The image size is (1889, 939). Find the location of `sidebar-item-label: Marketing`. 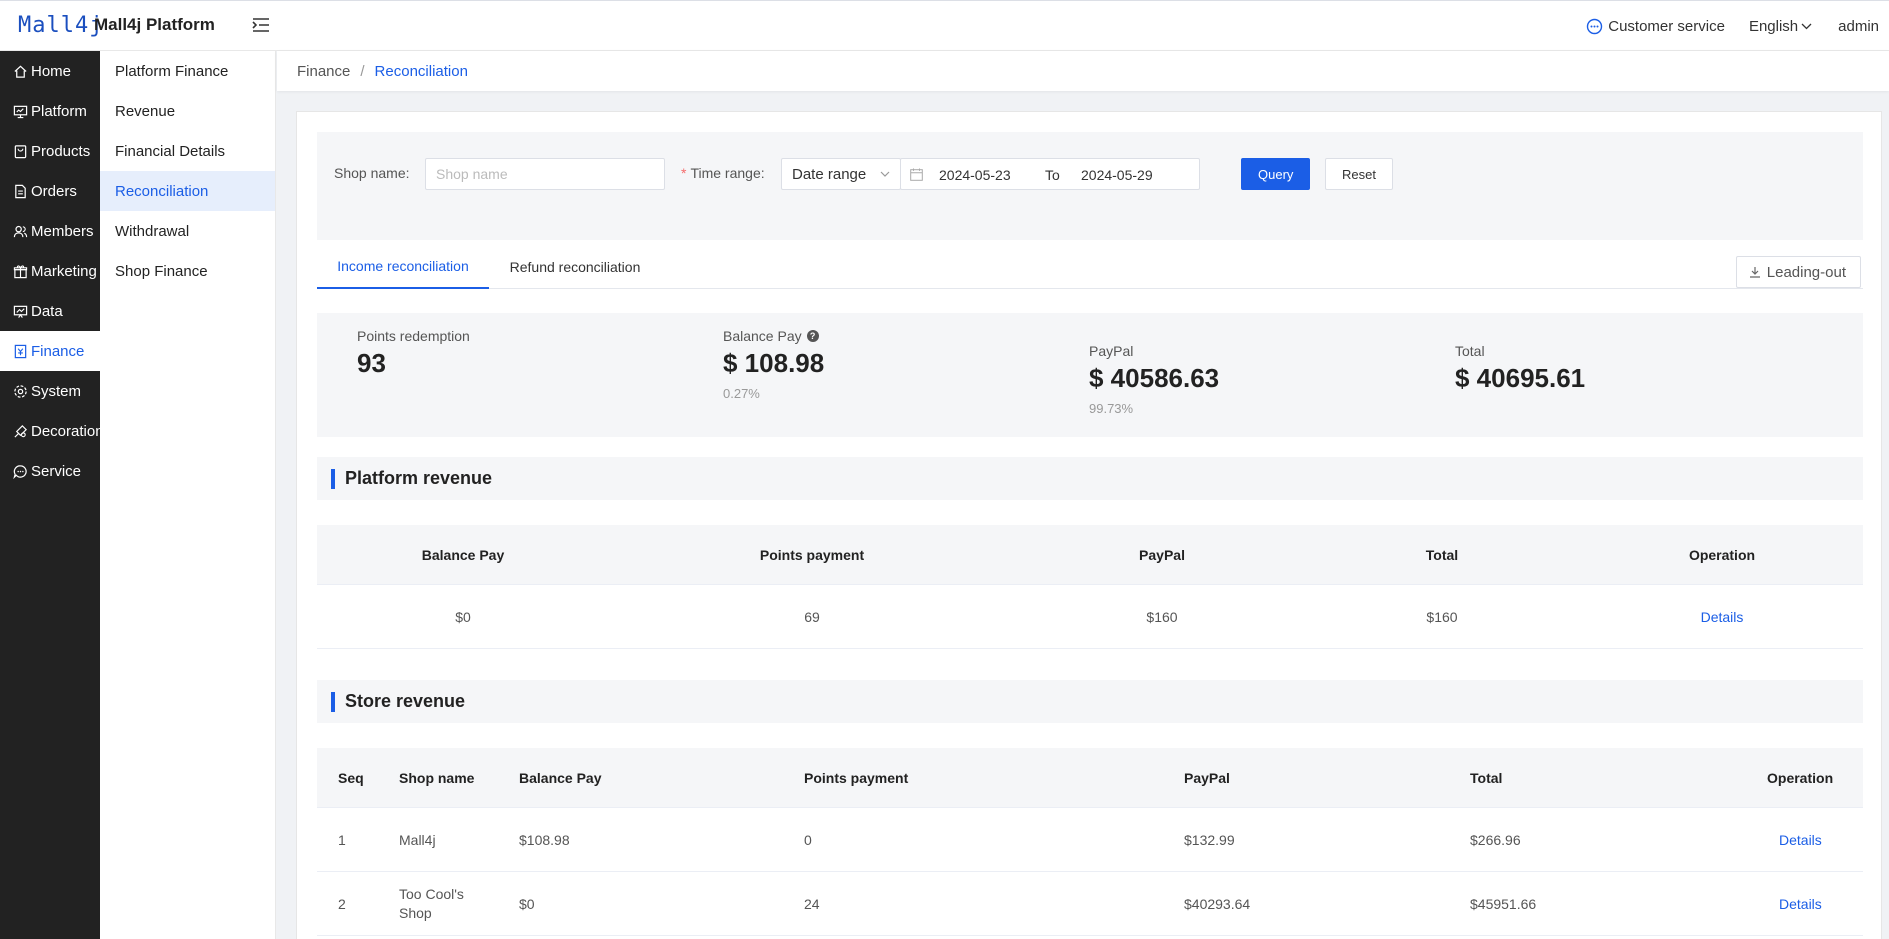

sidebar-item-label: Marketing is located at coordinates (64, 271).